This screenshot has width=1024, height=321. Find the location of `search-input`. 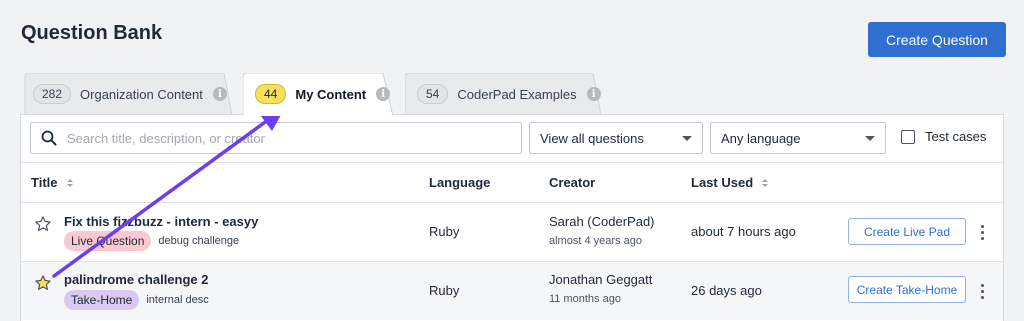

search-input is located at coordinates (282, 138).